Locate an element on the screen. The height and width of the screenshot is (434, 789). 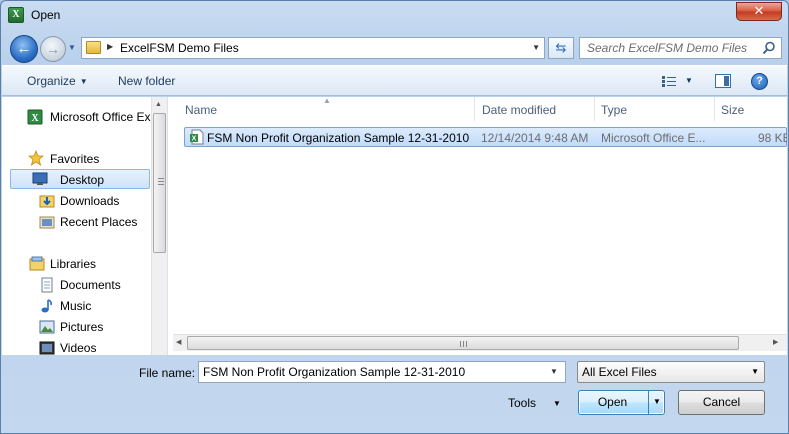
sidebar-item-label: Favorites is located at coordinates (75, 159).